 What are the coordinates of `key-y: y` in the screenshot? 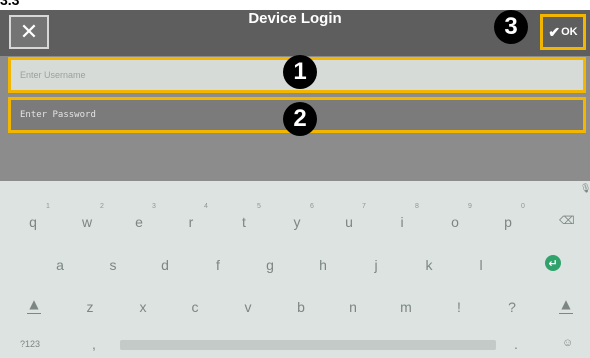 It's located at (297, 222).